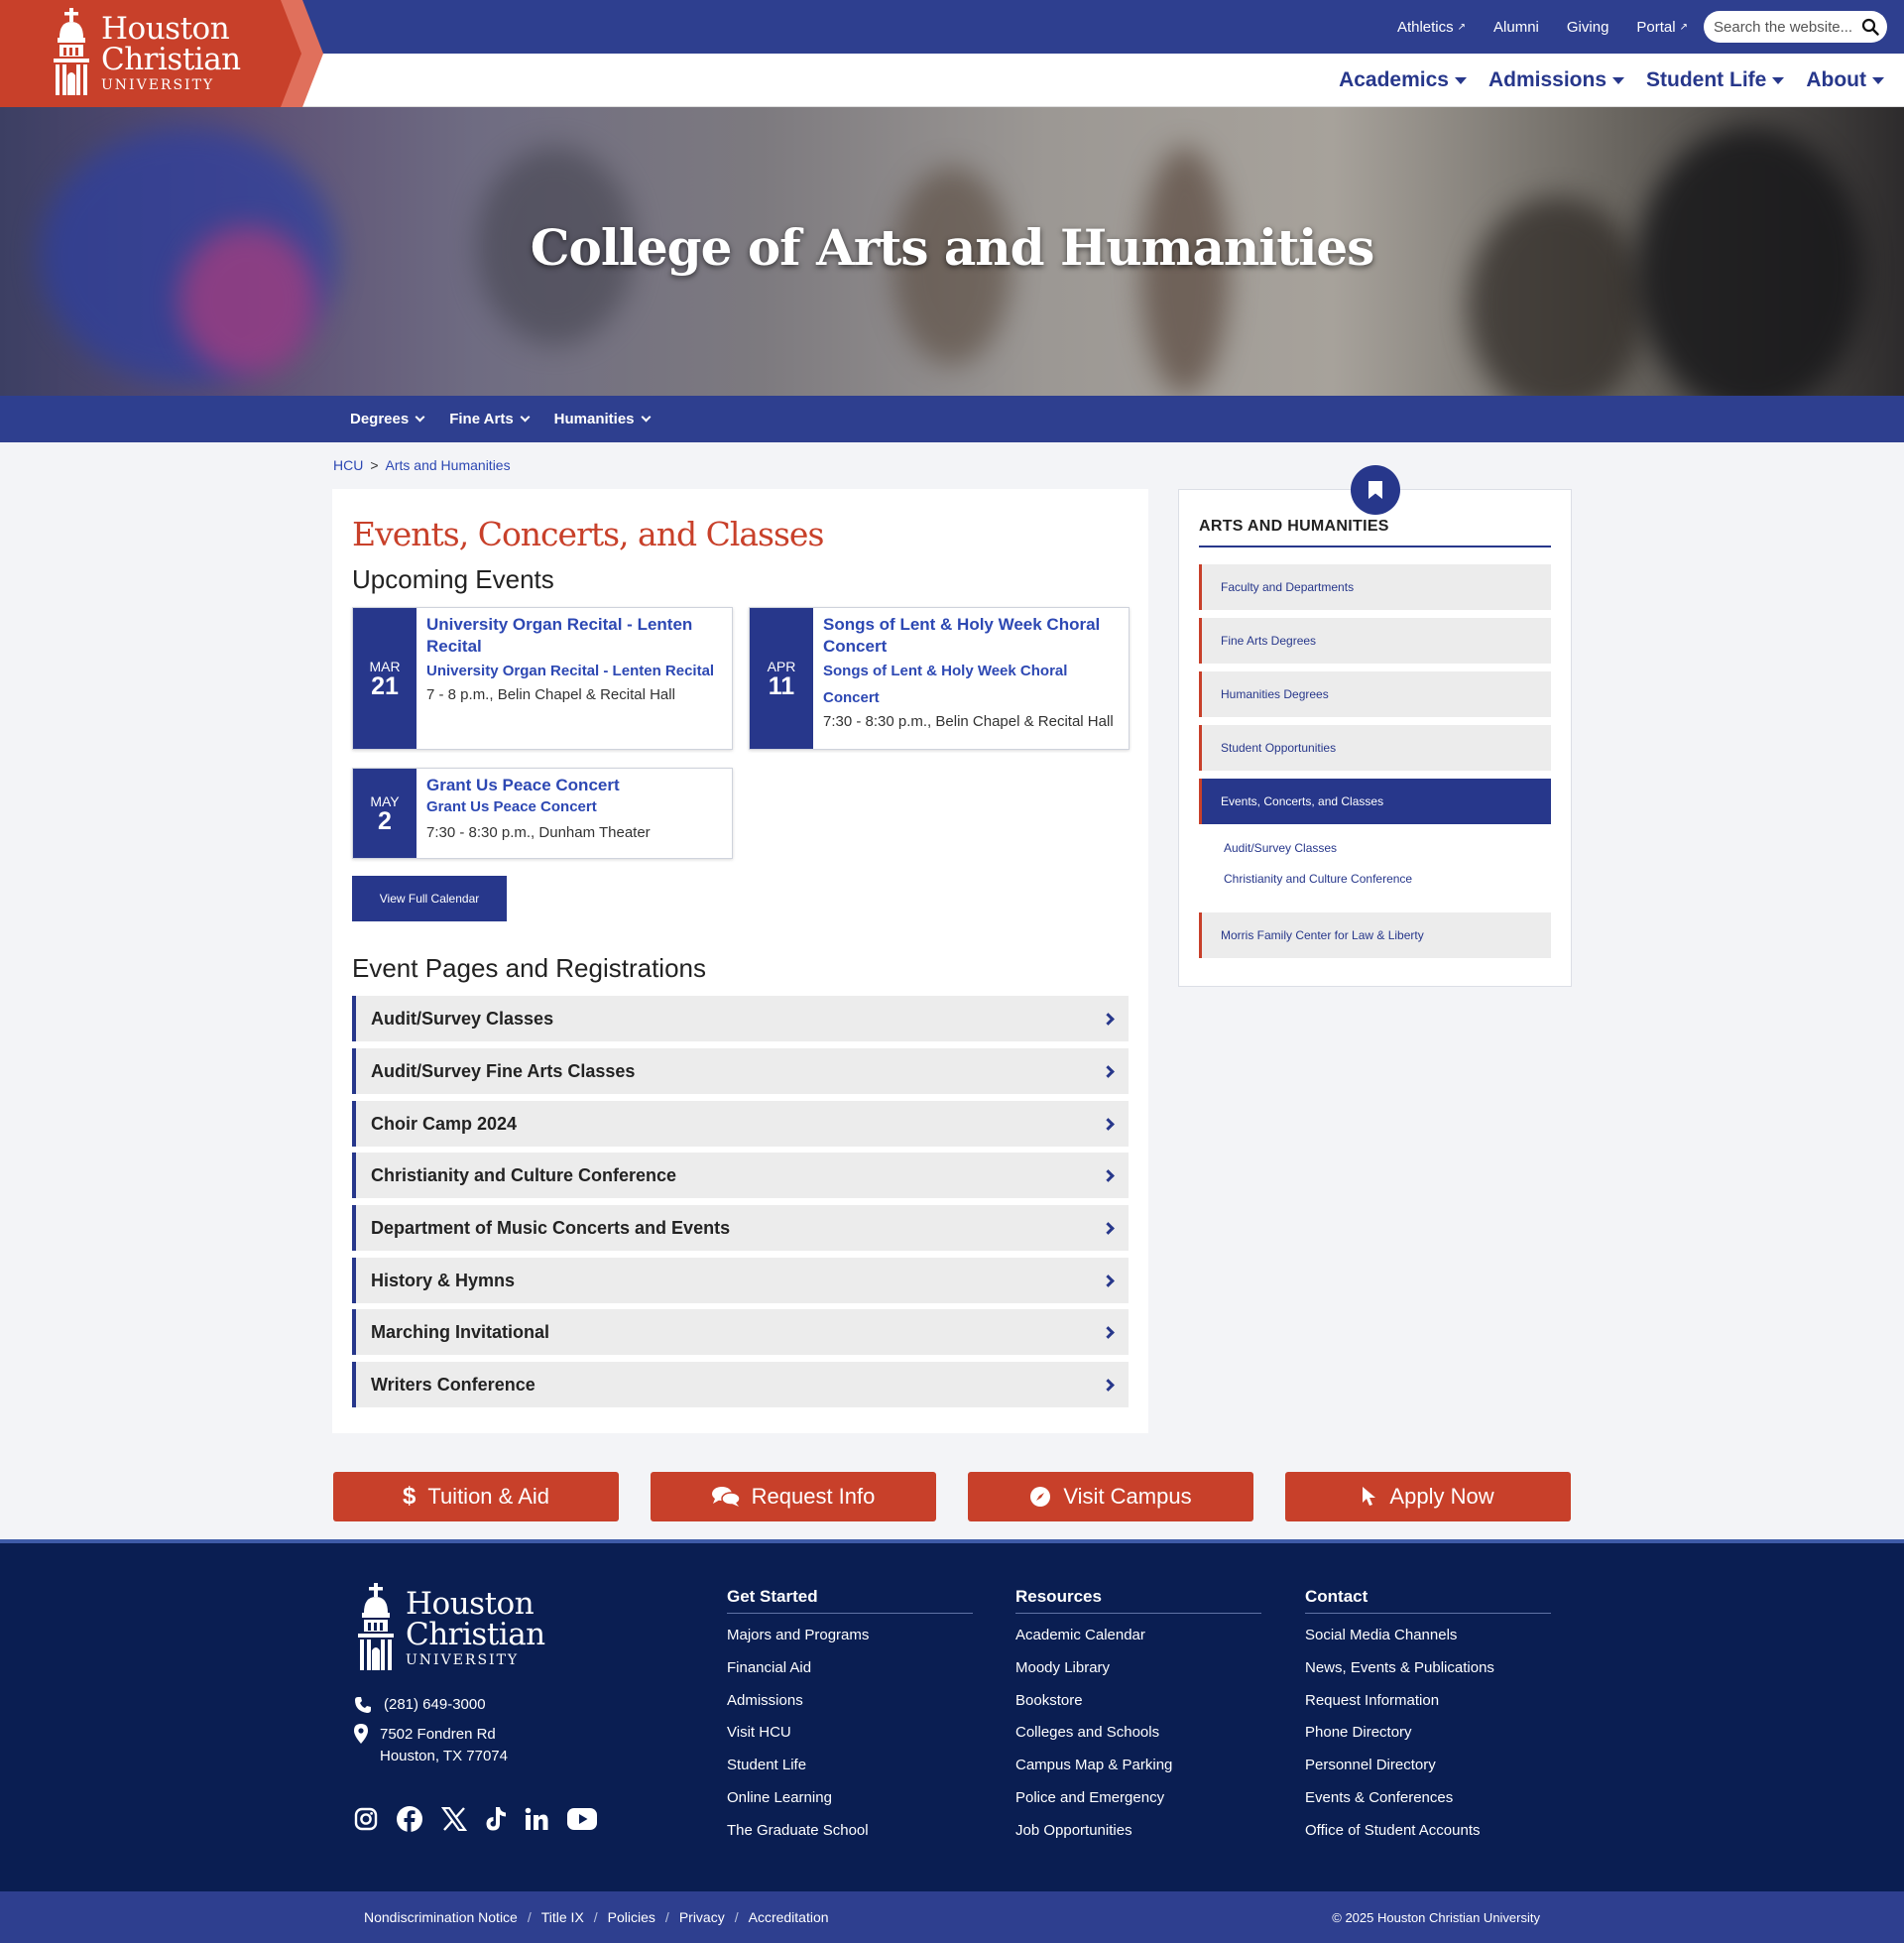 This screenshot has width=1904, height=1943. What do you see at coordinates (376, 1628) in the screenshot?
I see `chapel-tower-icon` at bounding box center [376, 1628].